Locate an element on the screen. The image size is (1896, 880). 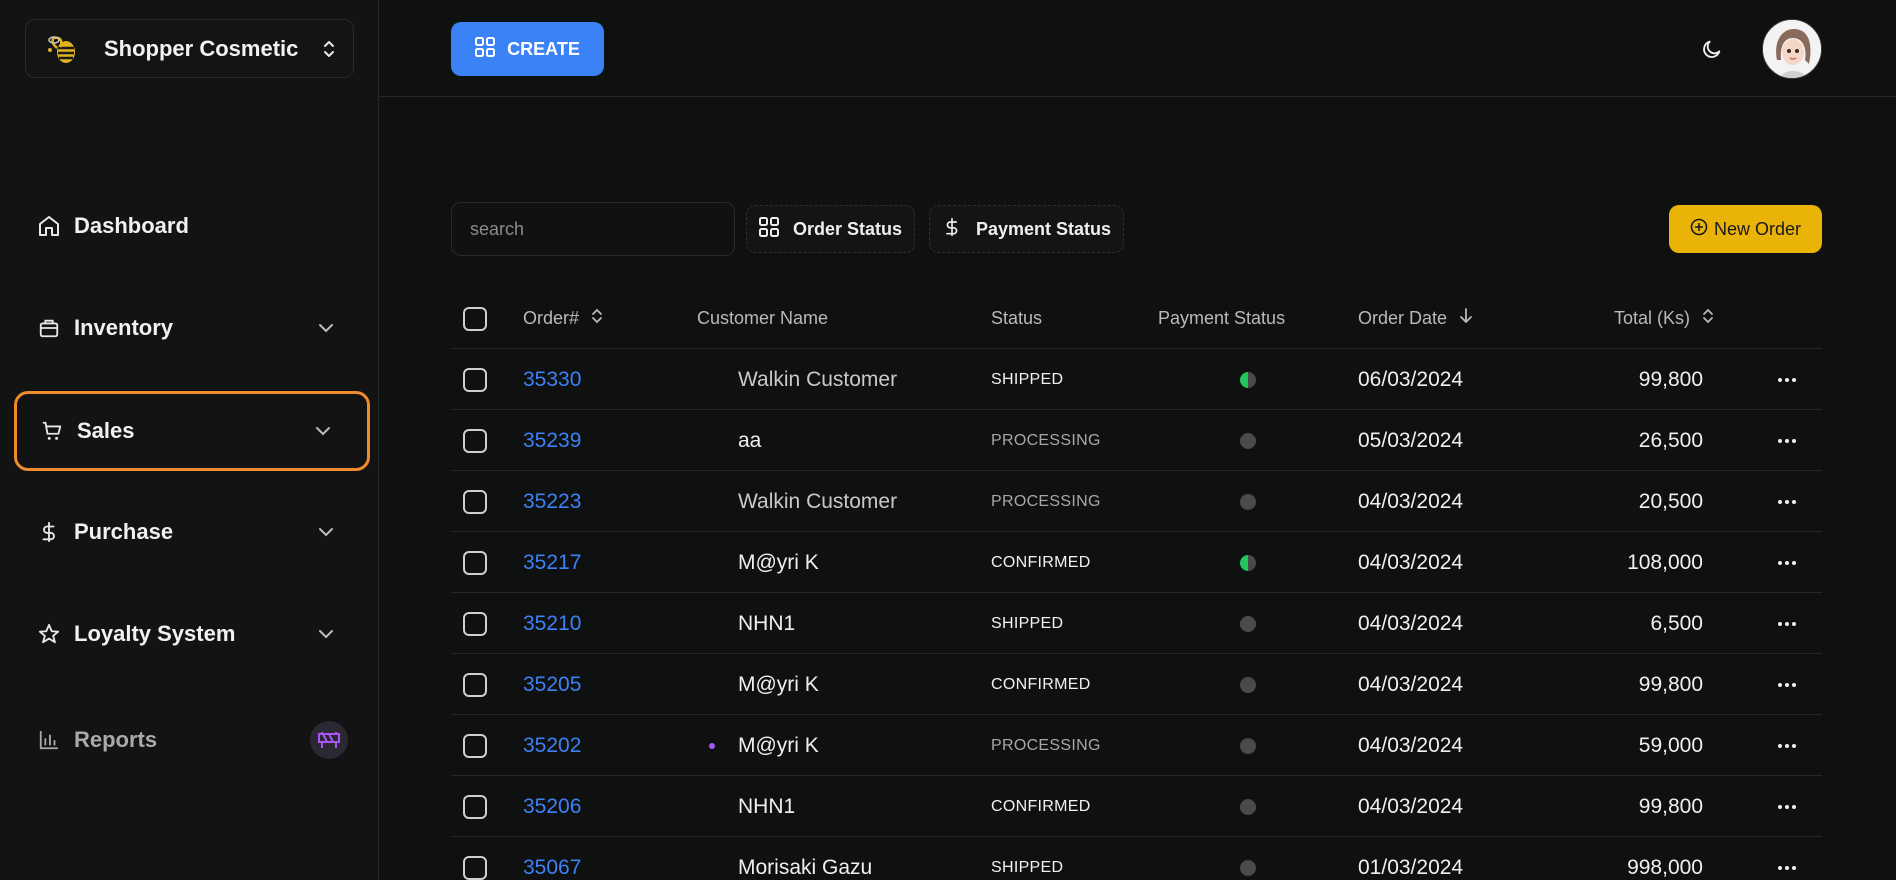
order-number-link: 35202 is located at coordinates (552, 746).